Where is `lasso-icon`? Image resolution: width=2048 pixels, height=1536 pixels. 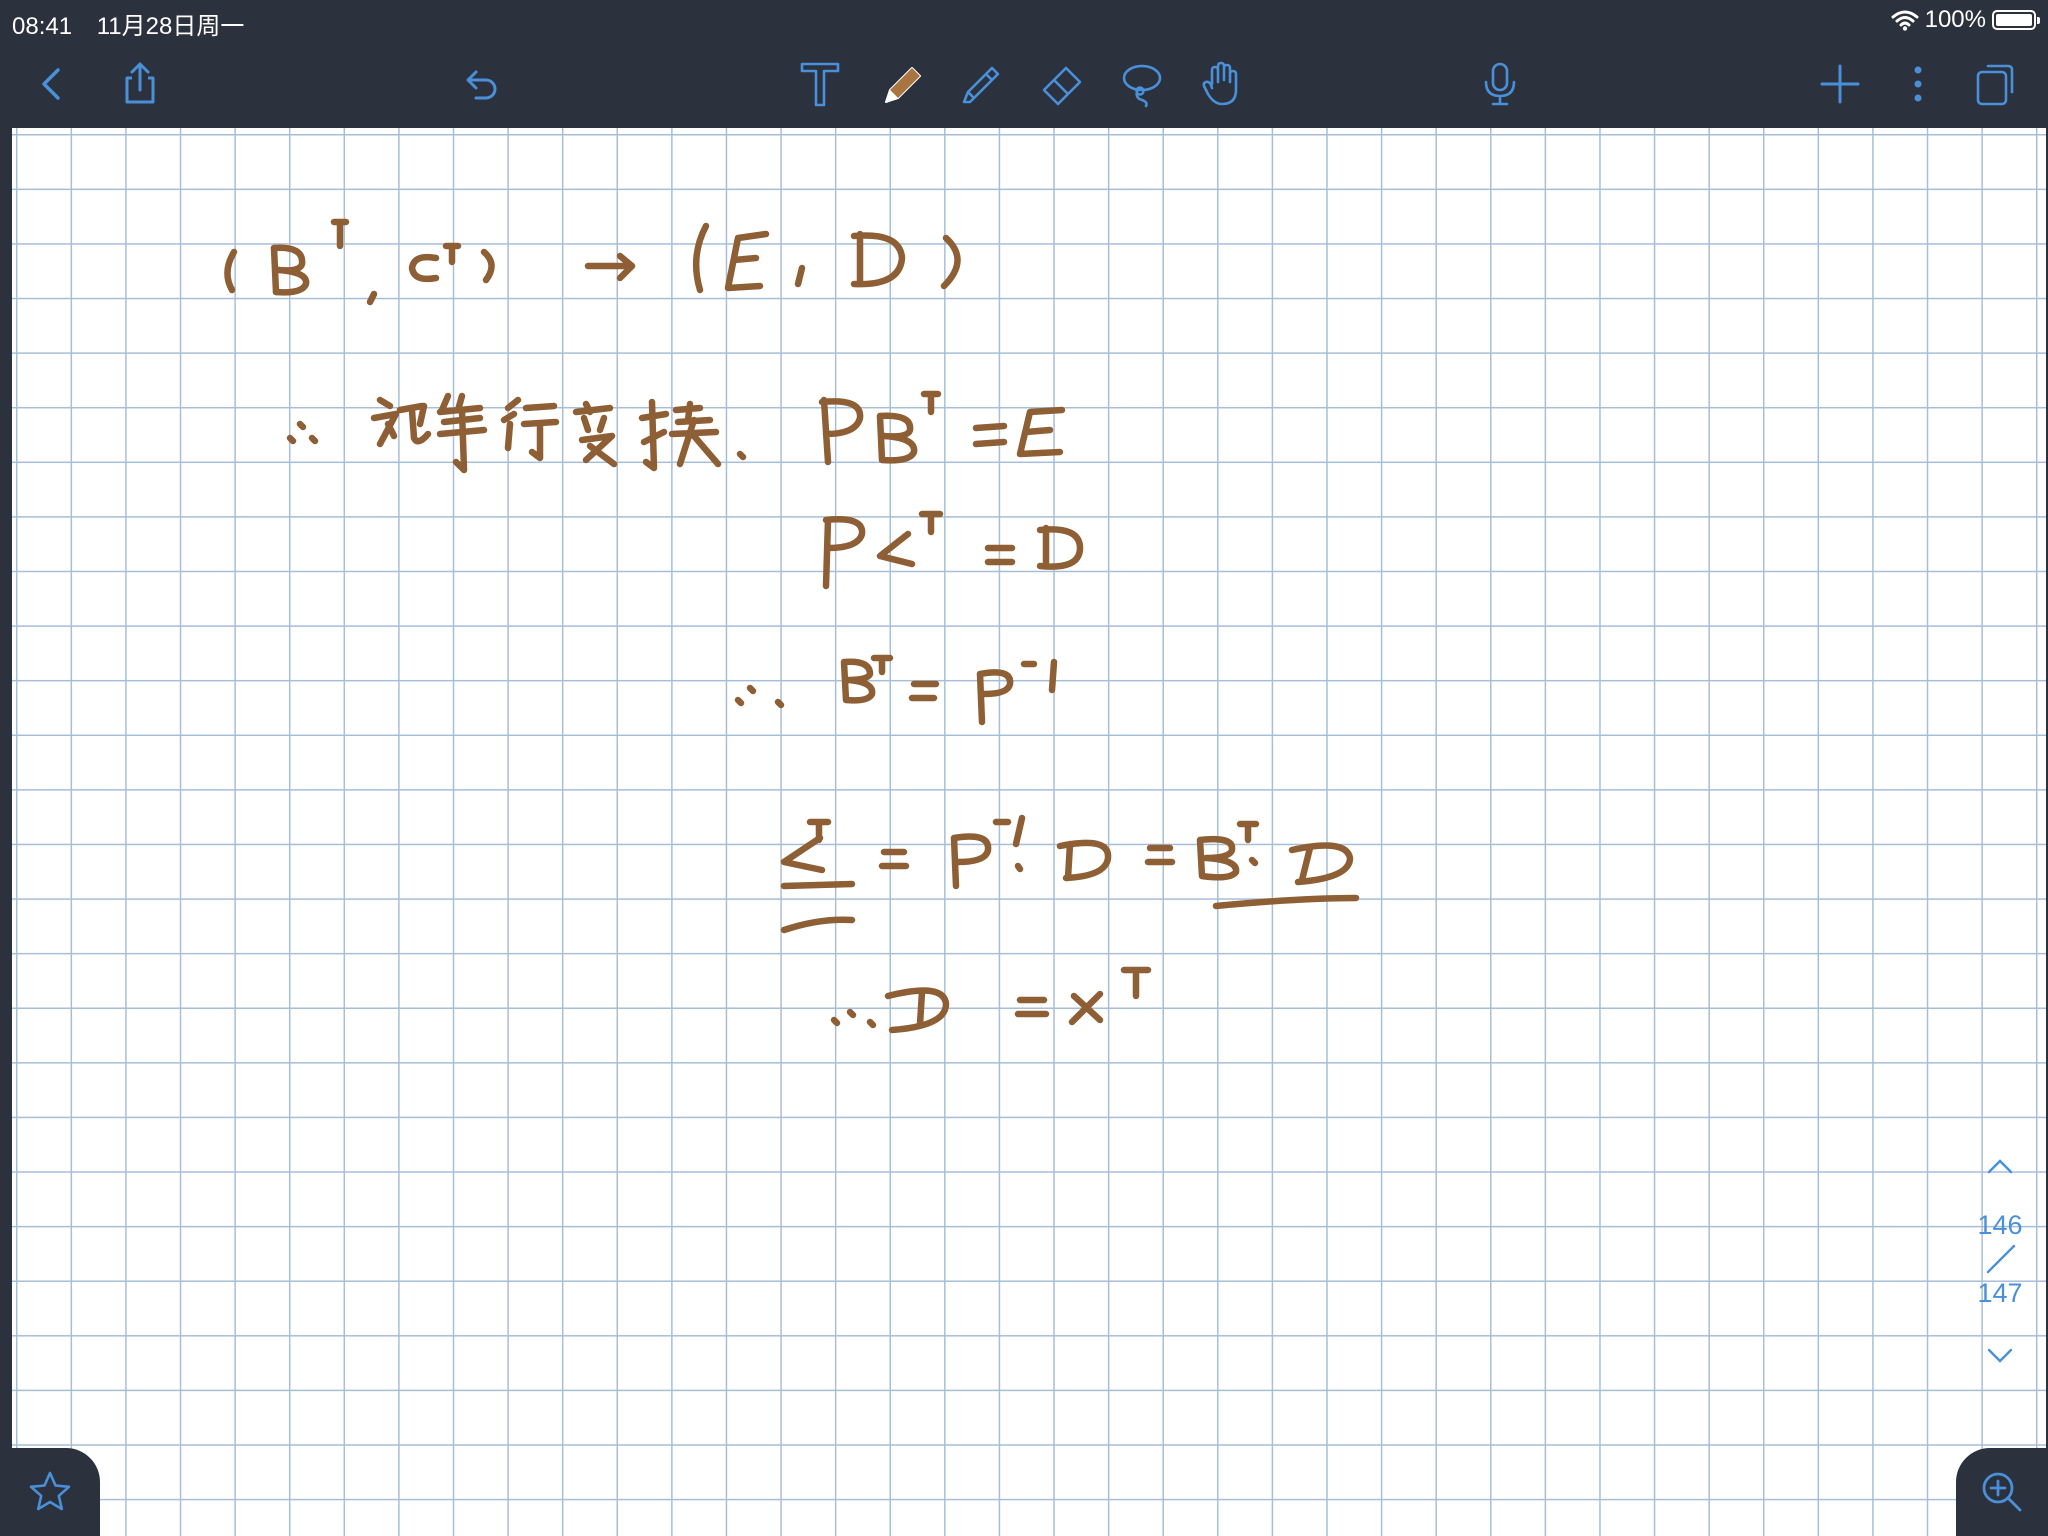
lasso-icon is located at coordinates (1142, 86).